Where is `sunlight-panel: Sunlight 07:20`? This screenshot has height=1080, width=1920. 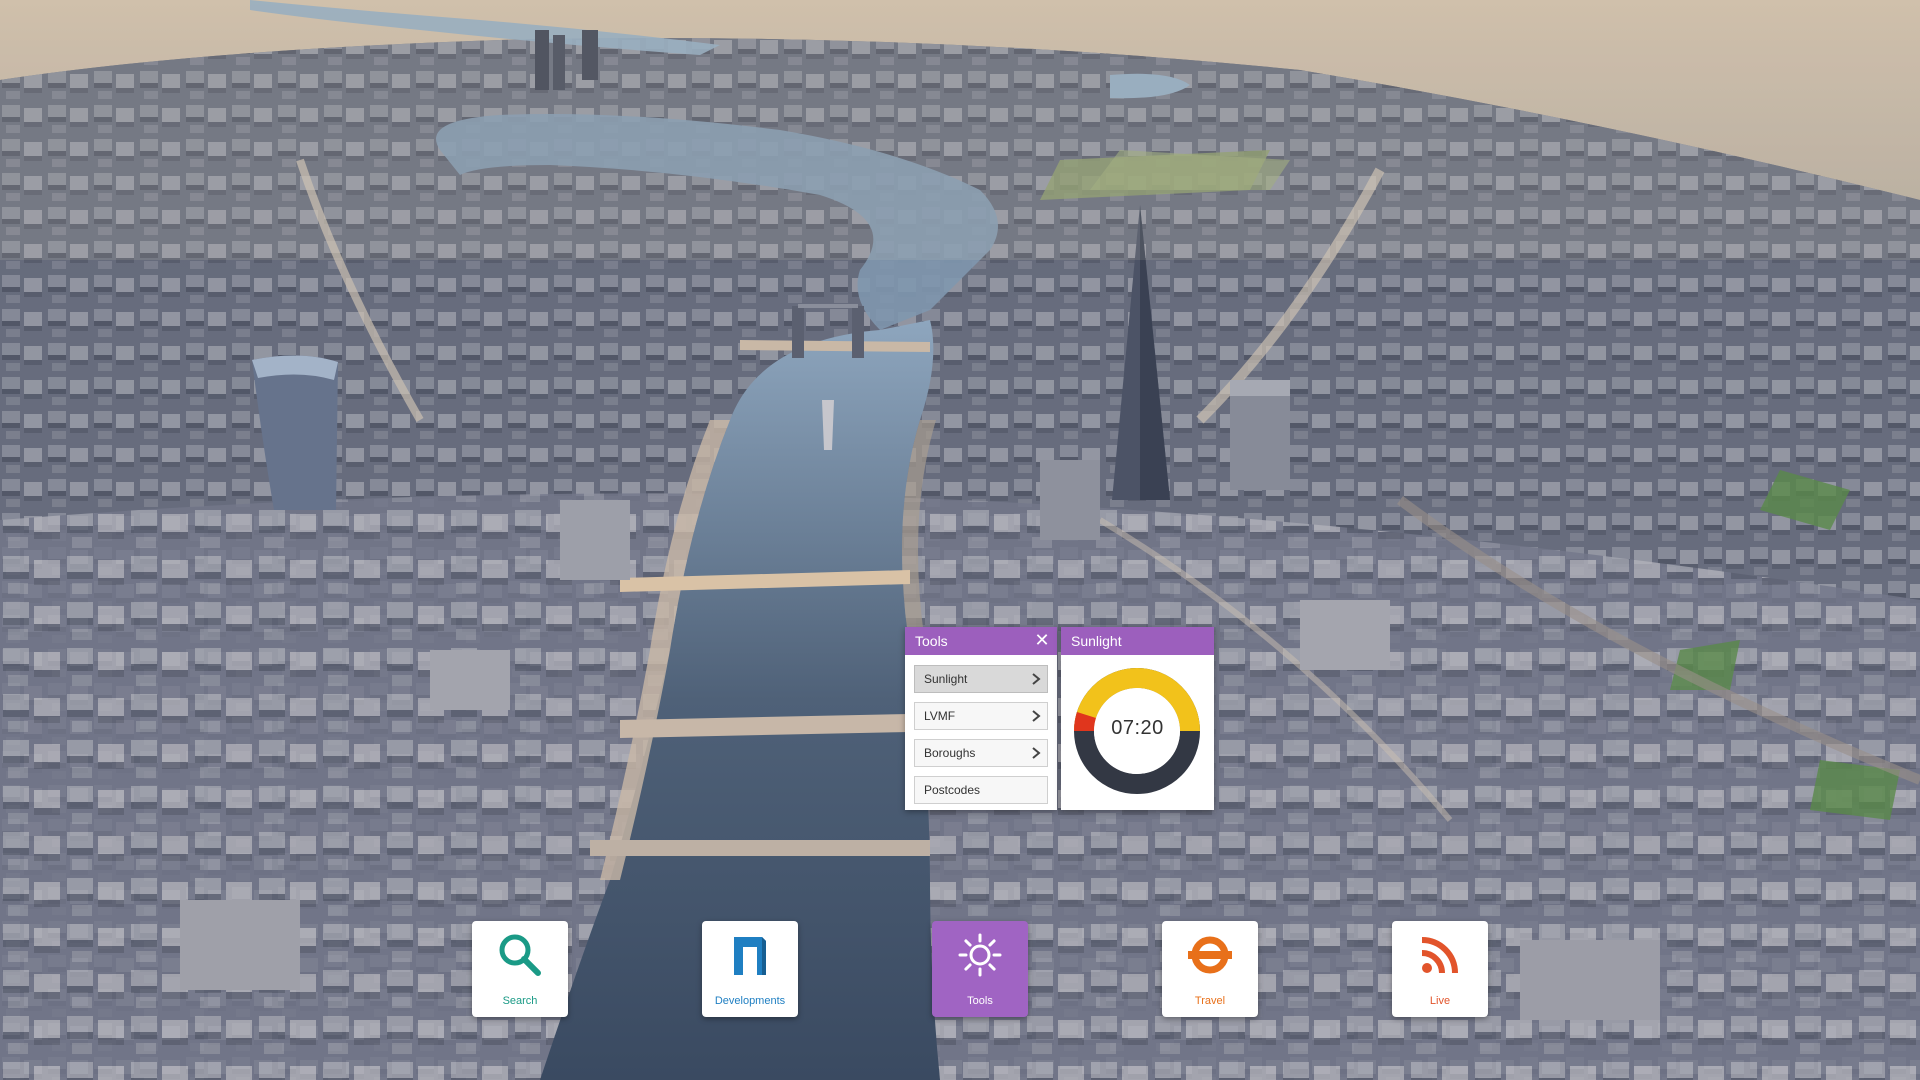 sunlight-panel: Sunlight 07:20 is located at coordinates (1137, 718).